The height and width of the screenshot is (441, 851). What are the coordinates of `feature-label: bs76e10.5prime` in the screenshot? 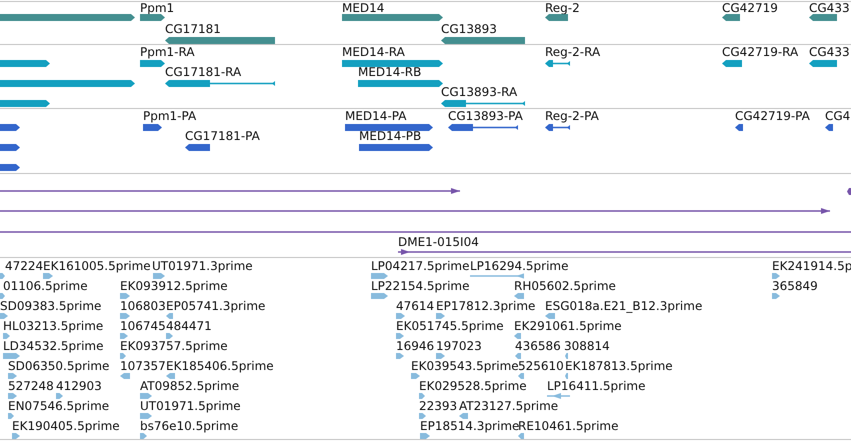 It's located at (189, 426).